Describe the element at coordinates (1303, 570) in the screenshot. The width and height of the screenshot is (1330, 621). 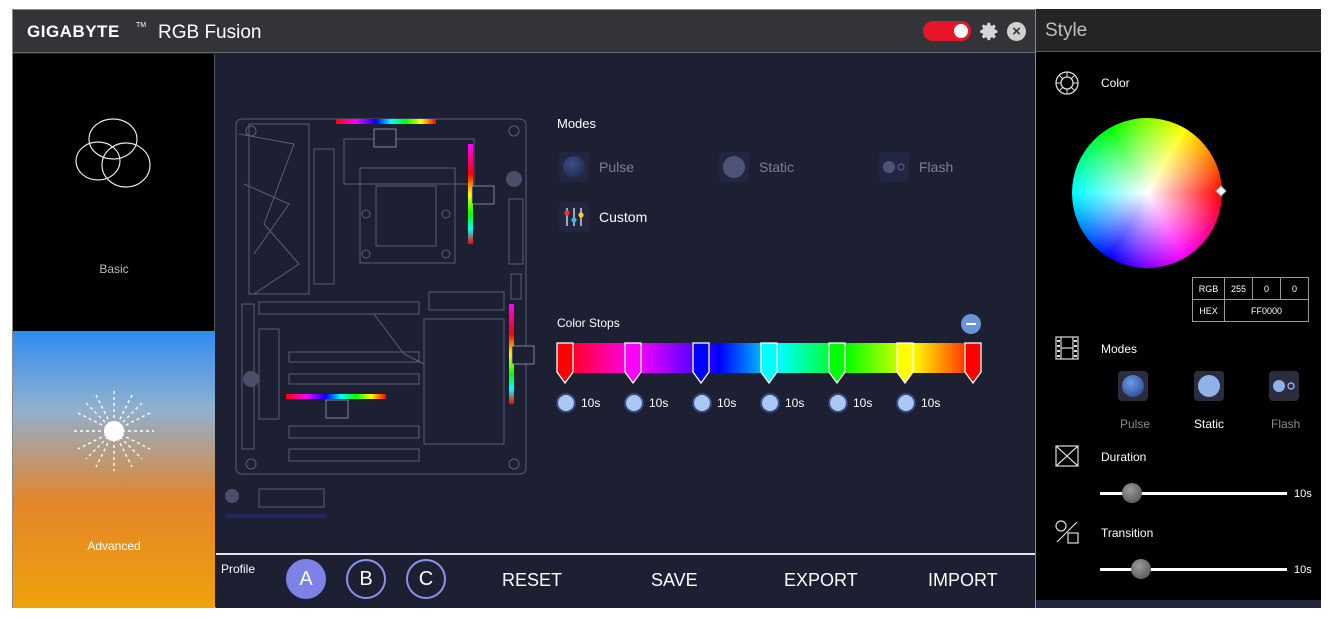
I see `transition-value: 10s` at that location.